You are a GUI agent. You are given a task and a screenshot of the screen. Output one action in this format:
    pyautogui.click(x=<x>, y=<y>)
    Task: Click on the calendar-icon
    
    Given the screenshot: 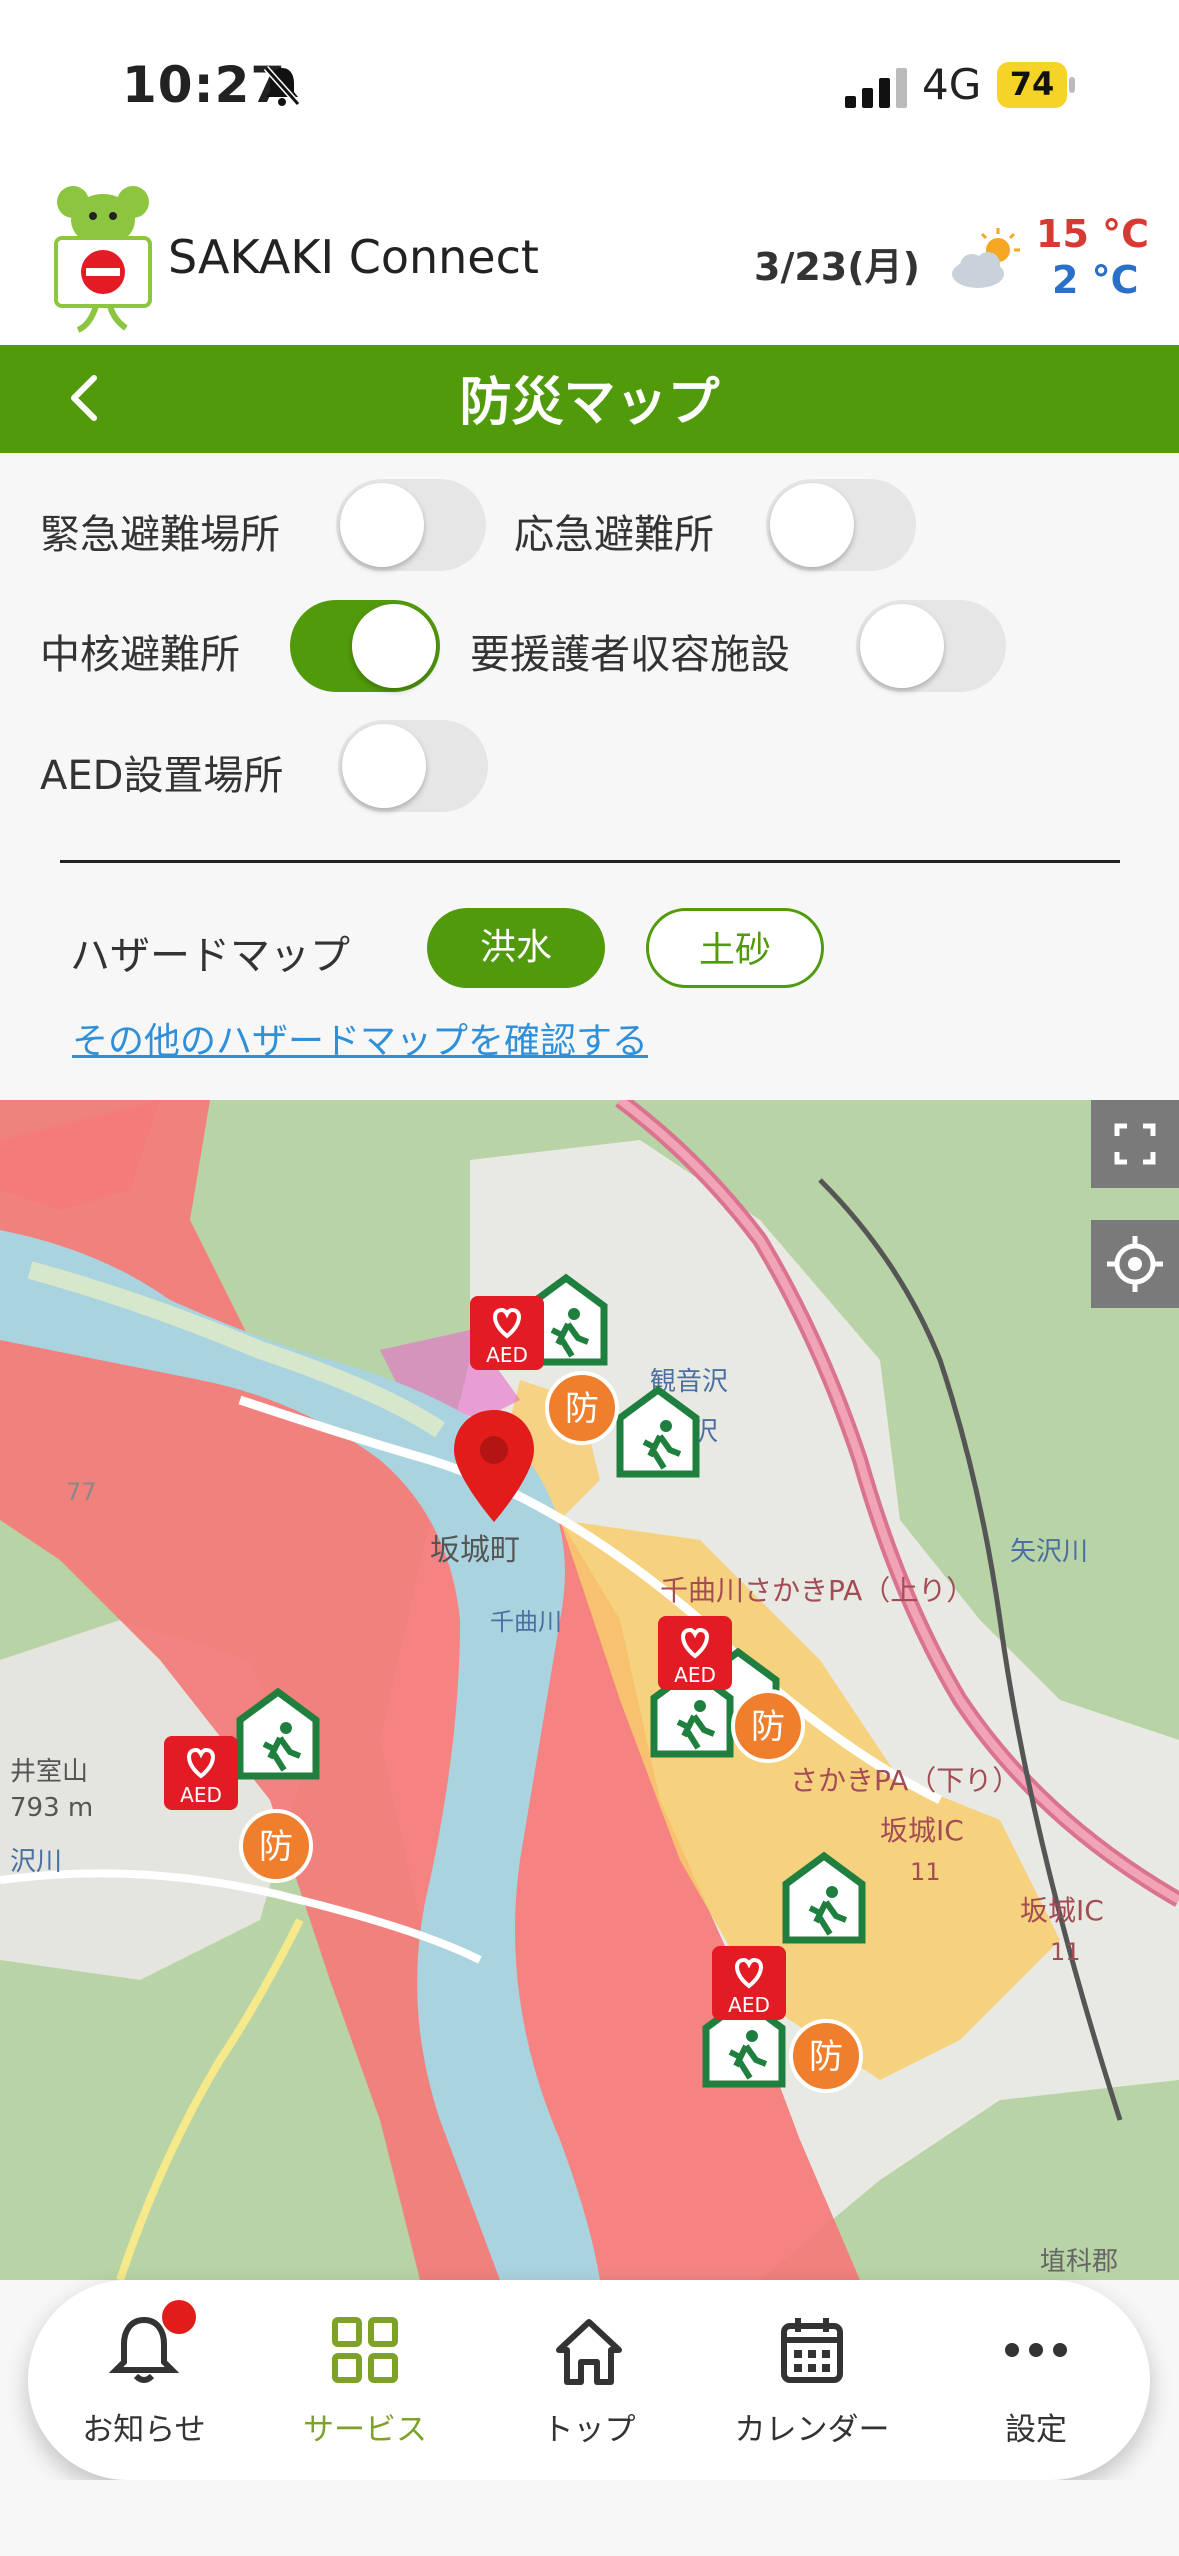 What is the action you would take?
    pyautogui.click(x=812, y=2350)
    